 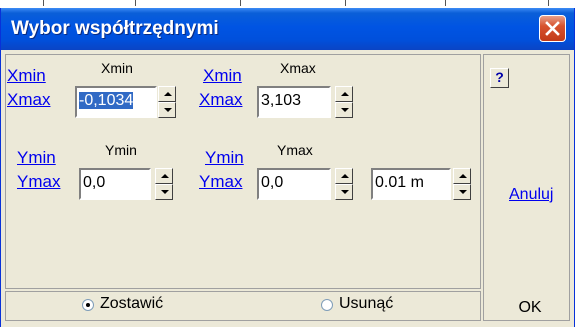 I want to click on xmin-input: -0,1034, so click(x=116, y=102).